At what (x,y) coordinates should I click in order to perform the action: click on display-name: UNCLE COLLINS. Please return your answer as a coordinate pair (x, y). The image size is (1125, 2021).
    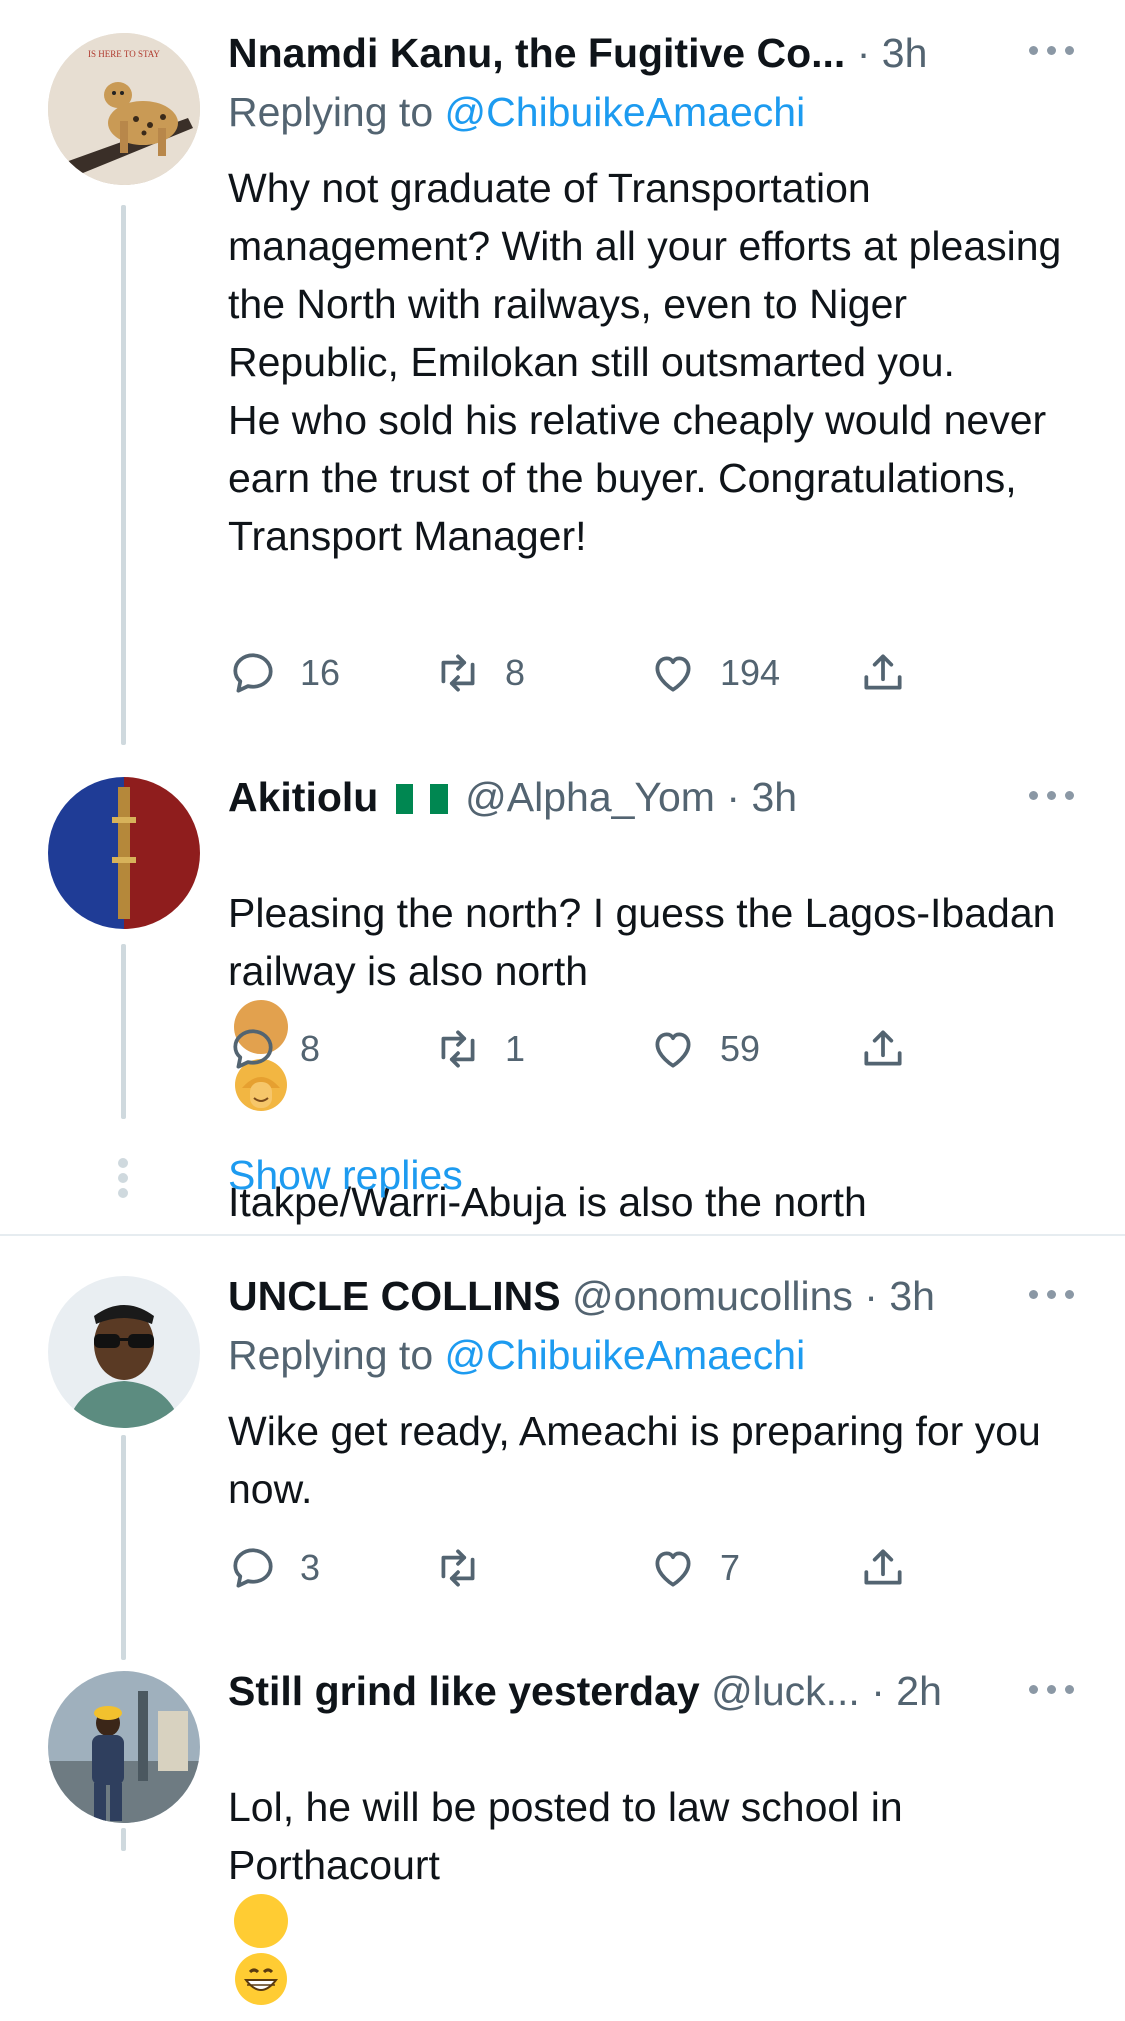
    Looking at the image, I should click on (394, 1296).